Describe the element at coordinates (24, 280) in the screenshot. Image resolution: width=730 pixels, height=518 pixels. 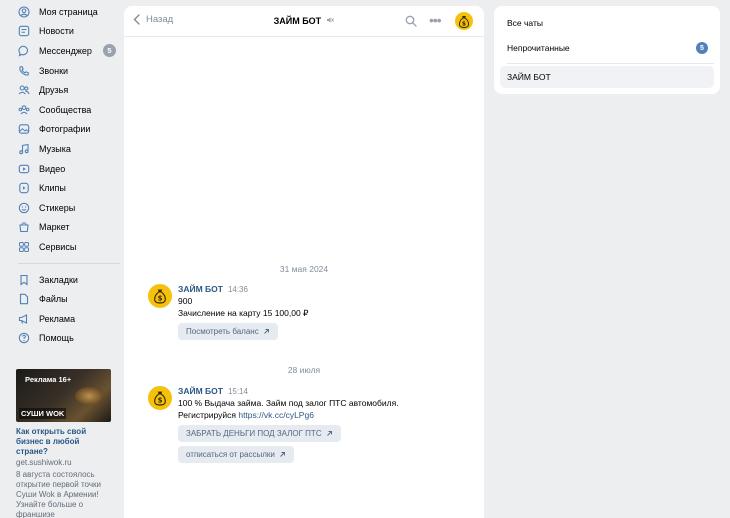
I see `bookmark-icon` at that location.